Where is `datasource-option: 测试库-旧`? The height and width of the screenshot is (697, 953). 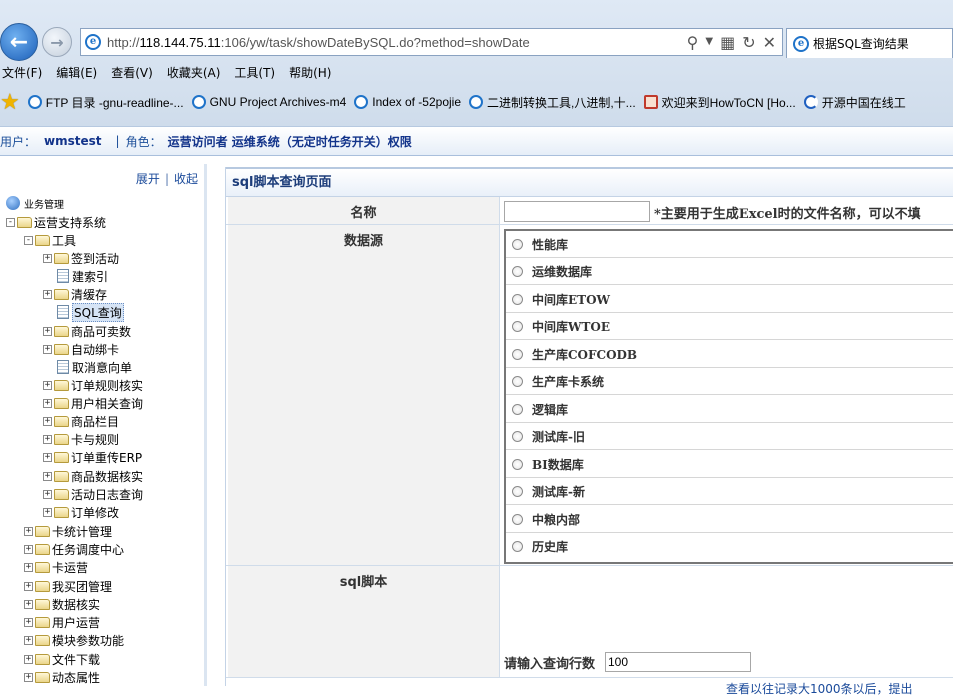
datasource-option: 测试库-旧 is located at coordinates (729, 436).